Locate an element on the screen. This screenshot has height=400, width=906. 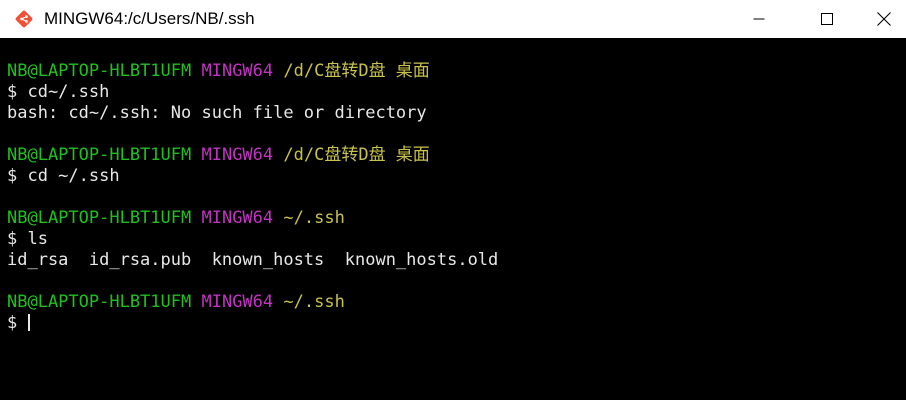
minimize-icon is located at coordinates (759, 19).